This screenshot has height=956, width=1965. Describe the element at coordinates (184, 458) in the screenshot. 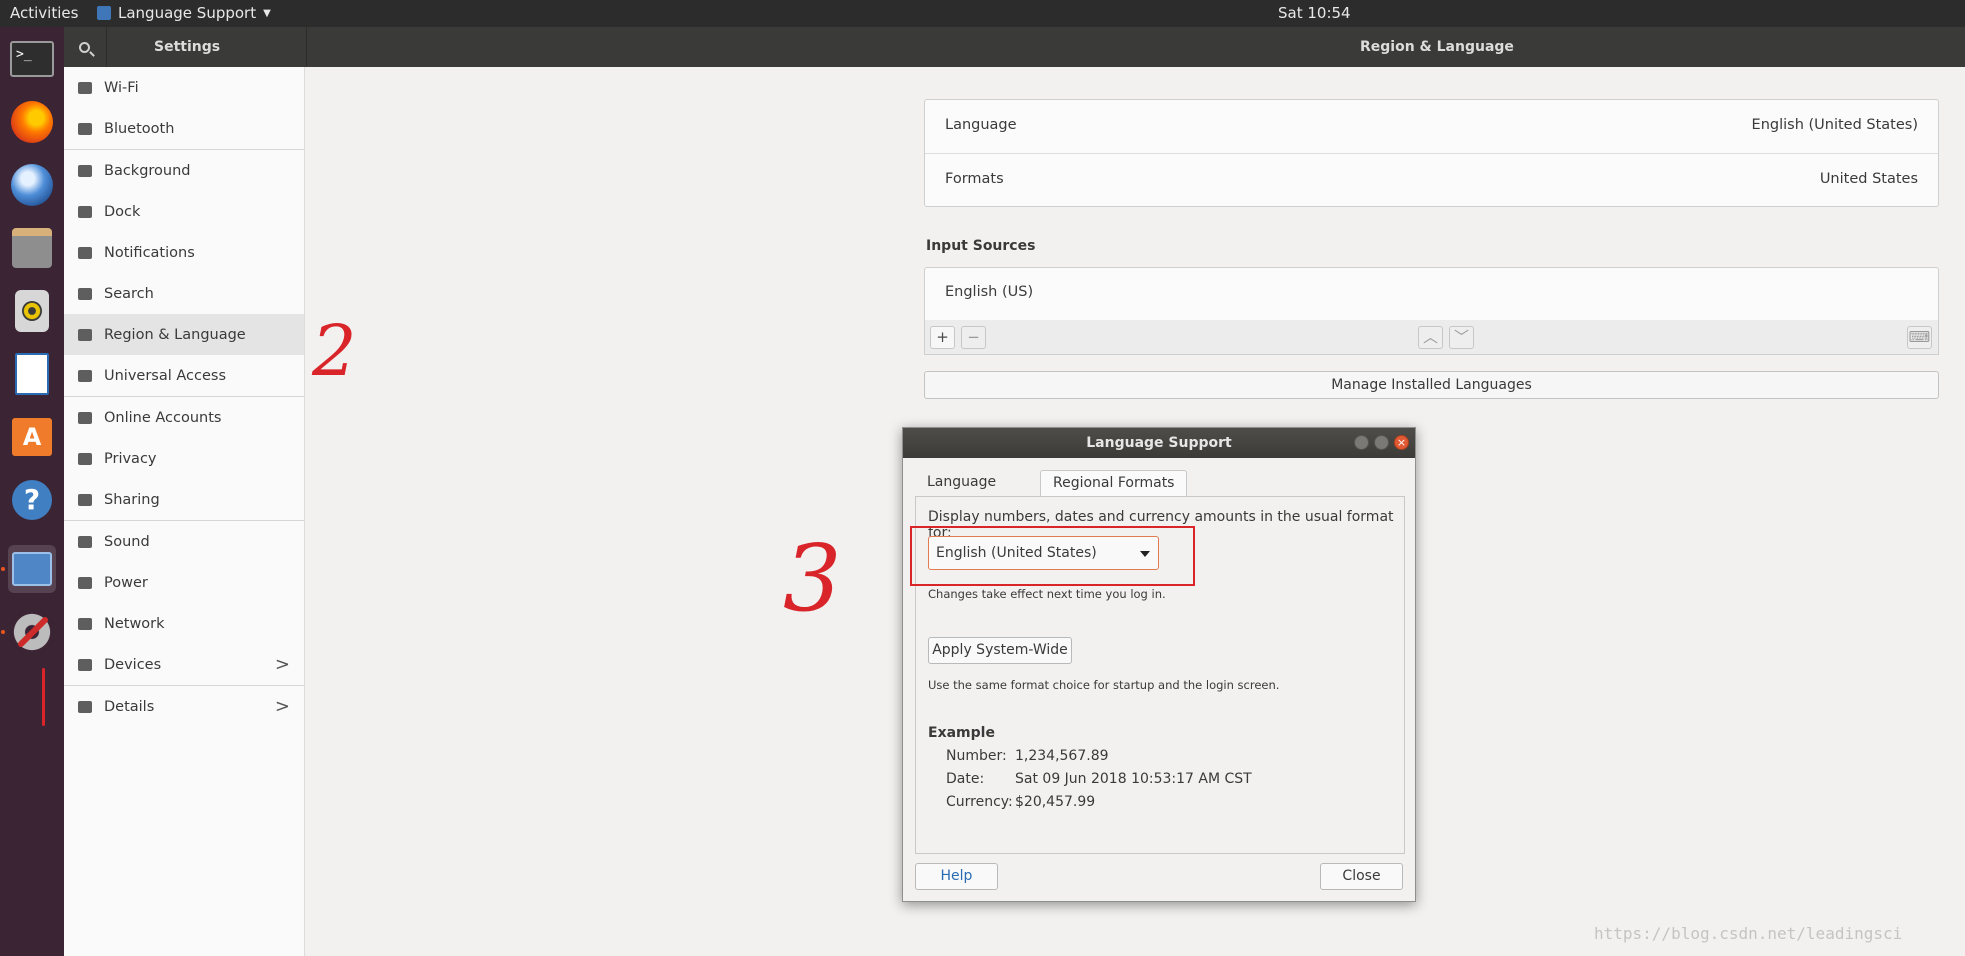

I see `sidebar-item-privacy: Privacy` at that location.